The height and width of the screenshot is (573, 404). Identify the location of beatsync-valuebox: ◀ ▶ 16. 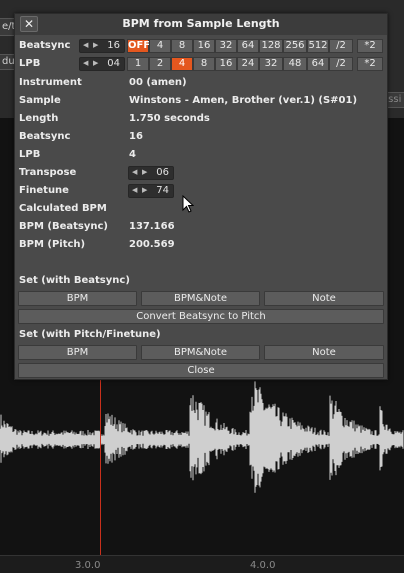
(102, 46).